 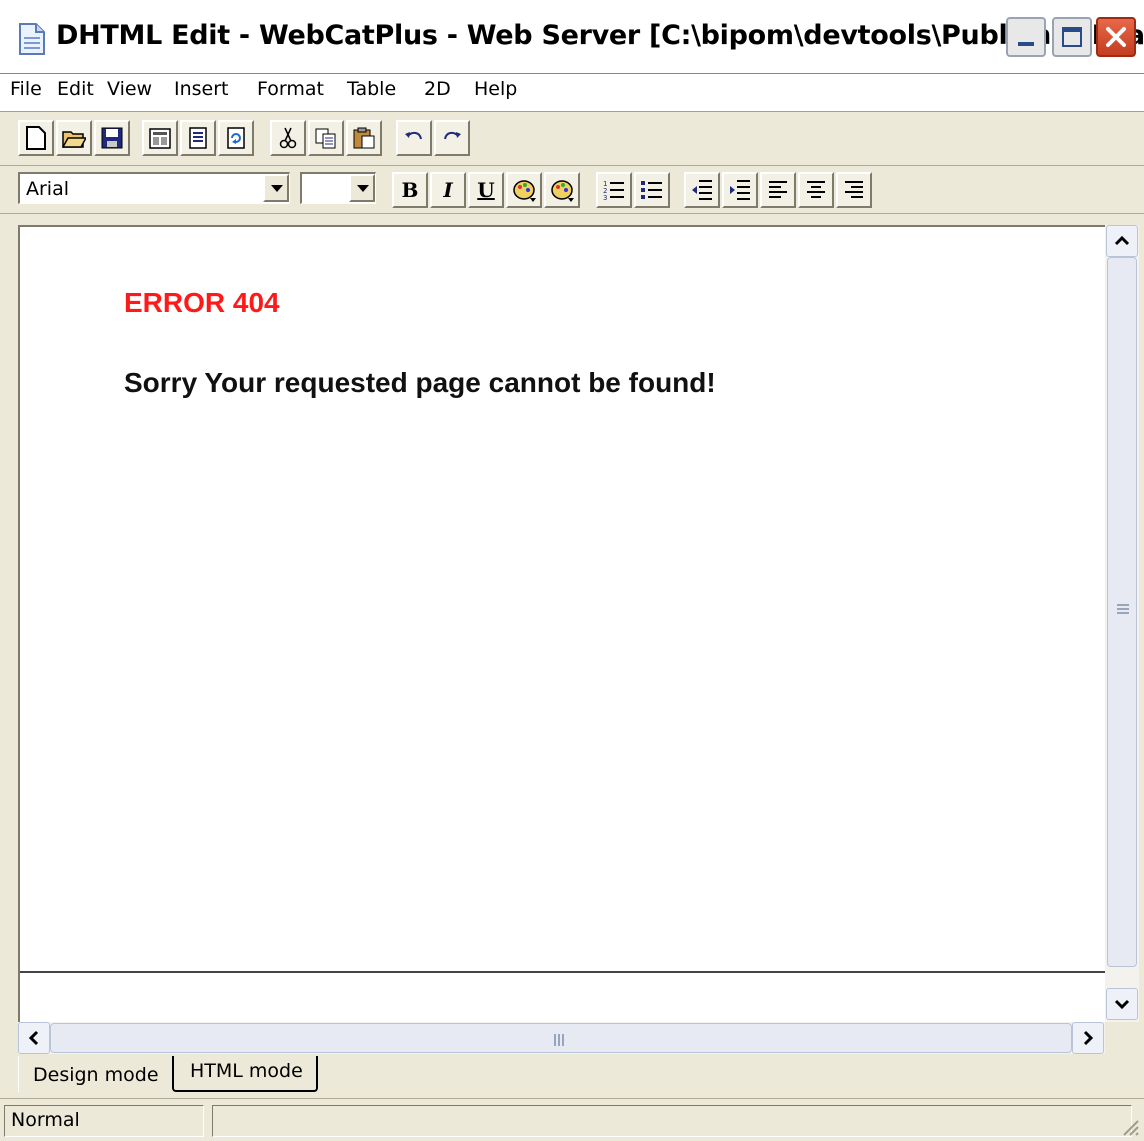 I want to click on paste-icon, so click(x=364, y=138).